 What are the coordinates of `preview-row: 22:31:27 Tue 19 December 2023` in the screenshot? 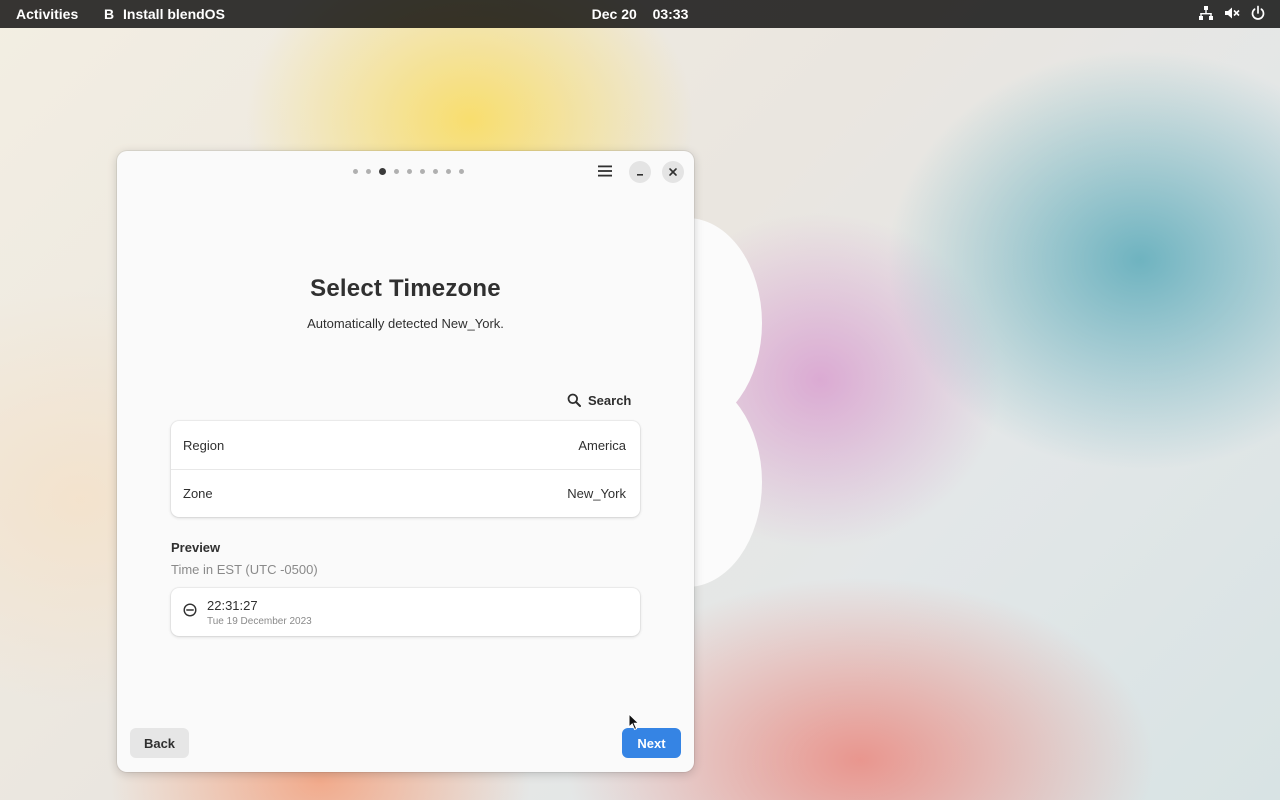 It's located at (247, 612).